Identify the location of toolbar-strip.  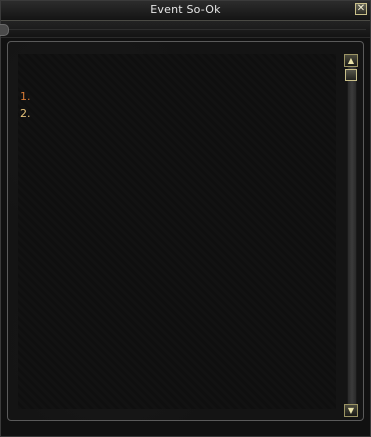
(185, 29).